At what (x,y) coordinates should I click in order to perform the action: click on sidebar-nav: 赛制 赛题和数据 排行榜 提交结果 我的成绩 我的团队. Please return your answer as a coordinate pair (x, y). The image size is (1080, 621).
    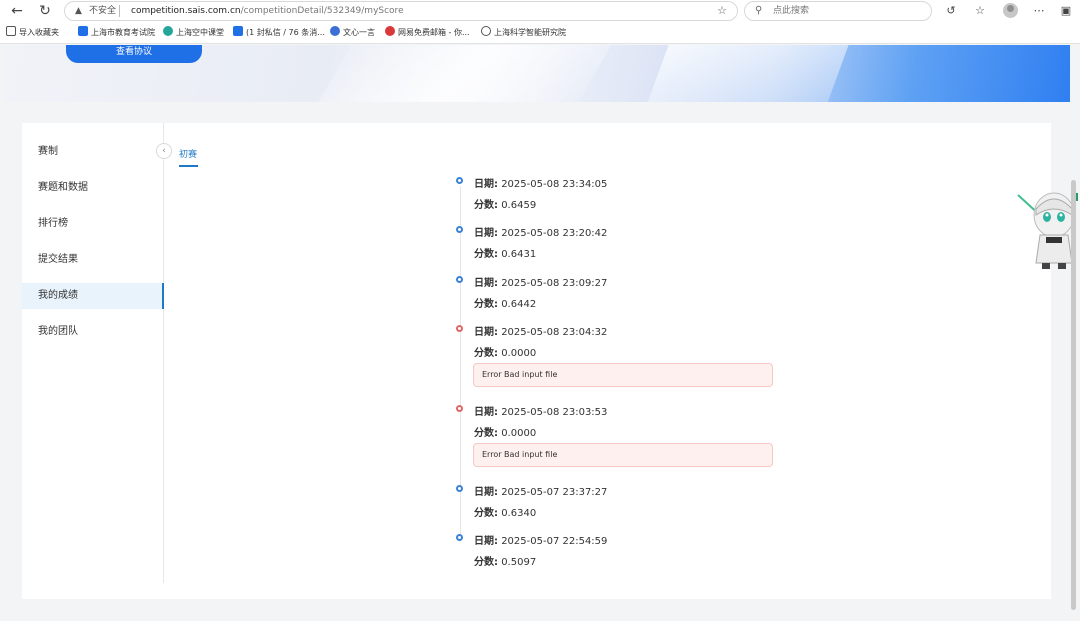
    Looking at the image, I should click on (93, 353).